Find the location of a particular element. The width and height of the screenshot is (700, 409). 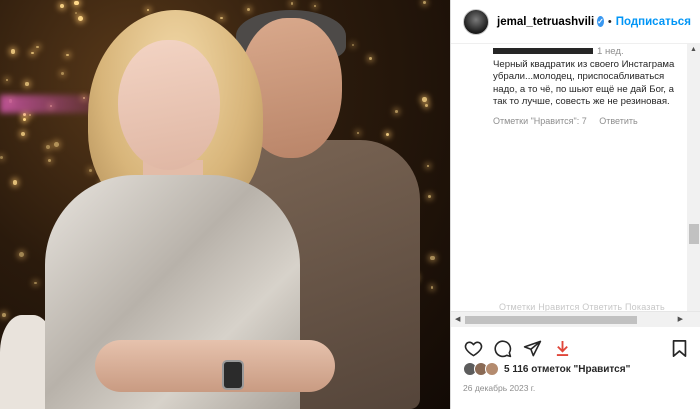

username-link: jemal_tetruashvili is located at coordinates (545, 22).